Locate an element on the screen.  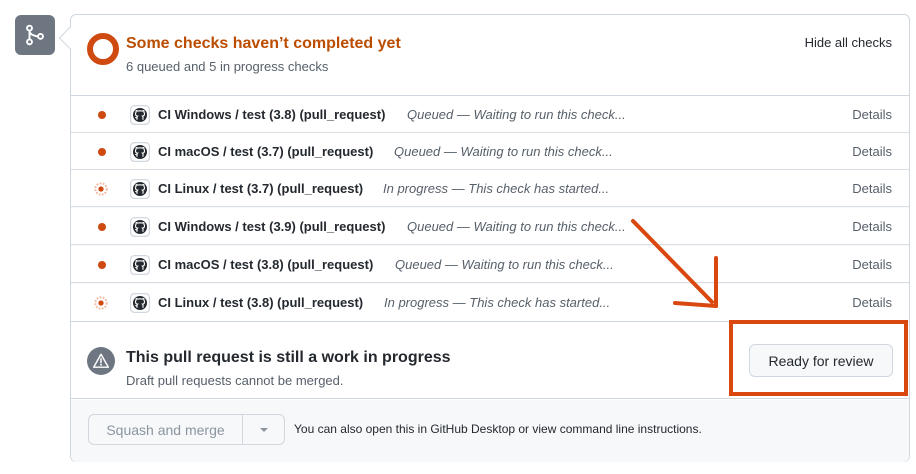
draft-status-subtitle: Draft pull requests cannot be merged. is located at coordinates (235, 380).